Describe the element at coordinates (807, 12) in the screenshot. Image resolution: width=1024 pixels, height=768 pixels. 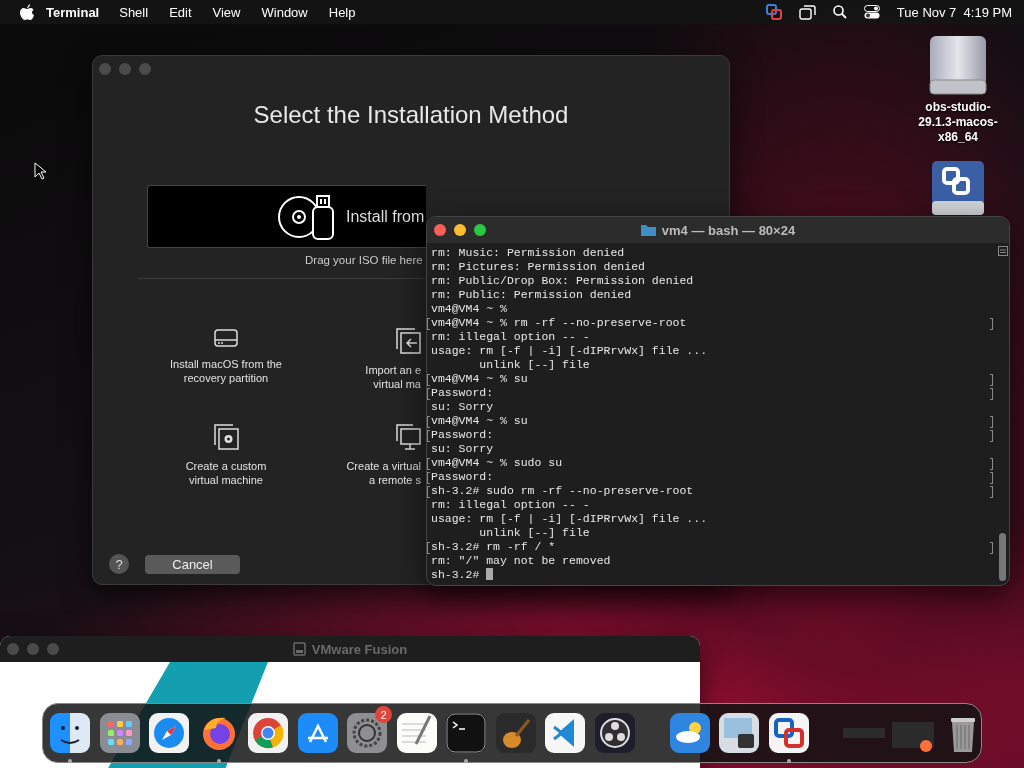
I see `windows-icon` at that location.